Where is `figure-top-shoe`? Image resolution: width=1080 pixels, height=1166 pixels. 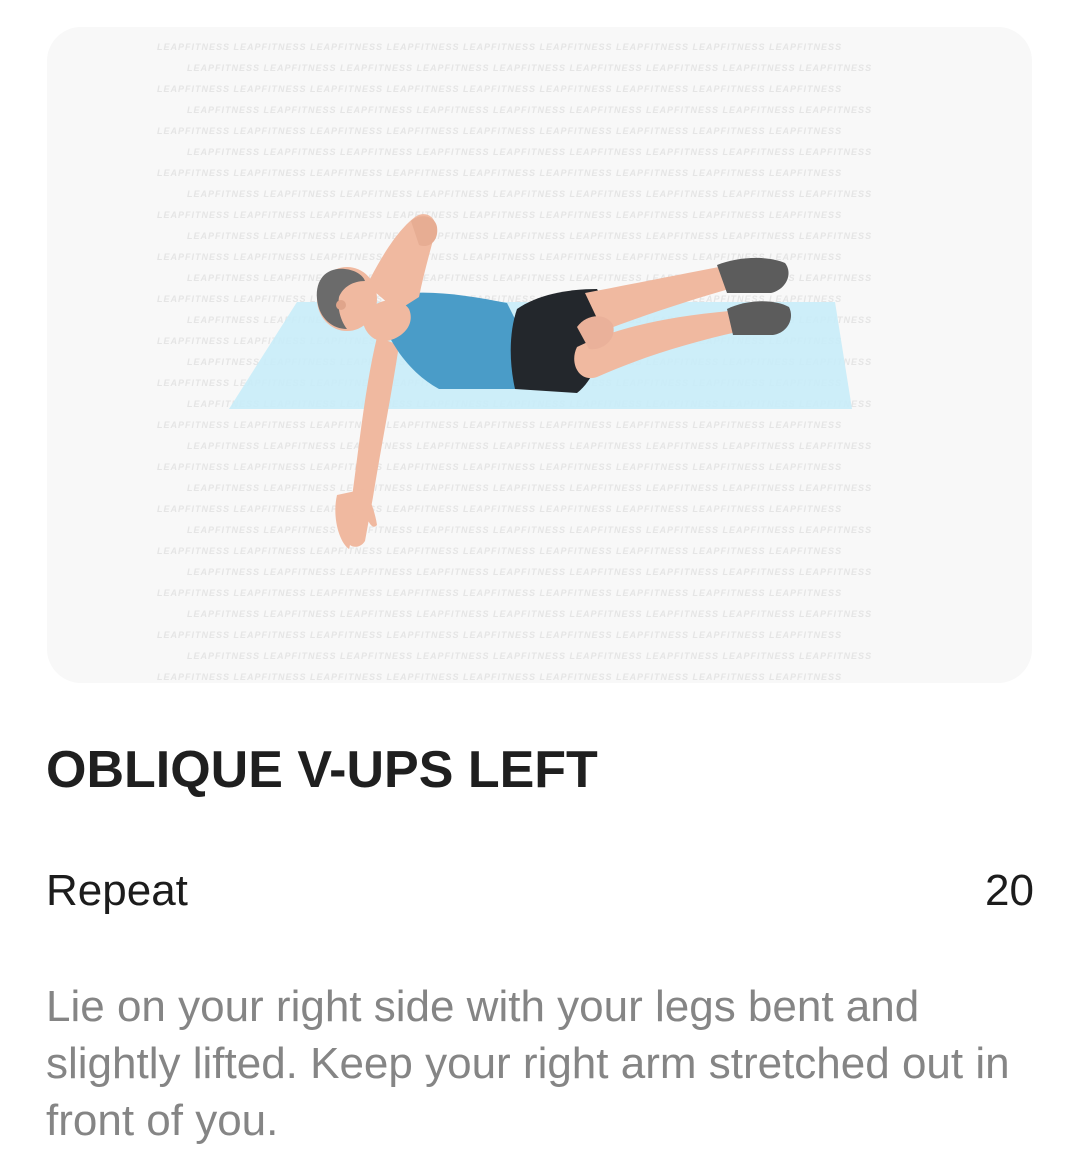 figure-top-shoe is located at coordinates (753, 275).